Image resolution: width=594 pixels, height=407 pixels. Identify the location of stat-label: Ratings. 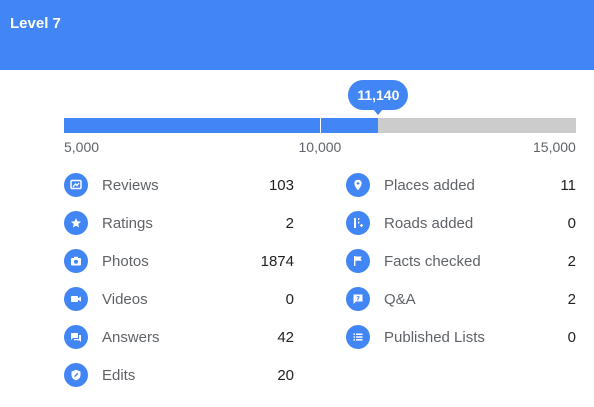
(127, 223).